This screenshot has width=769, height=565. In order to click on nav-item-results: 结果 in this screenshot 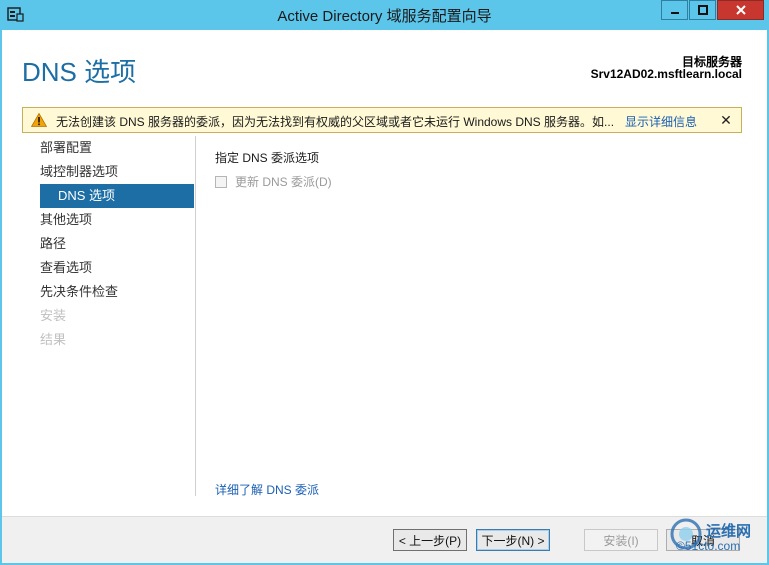, I will do `click(53, 339)`.